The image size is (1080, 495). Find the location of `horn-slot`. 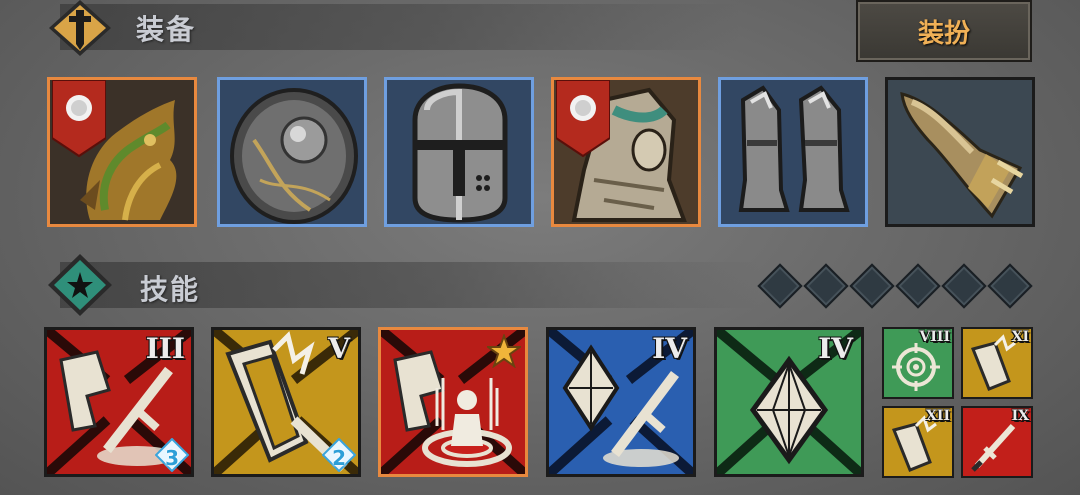

horn-slot is located at coordinates (960, 152).